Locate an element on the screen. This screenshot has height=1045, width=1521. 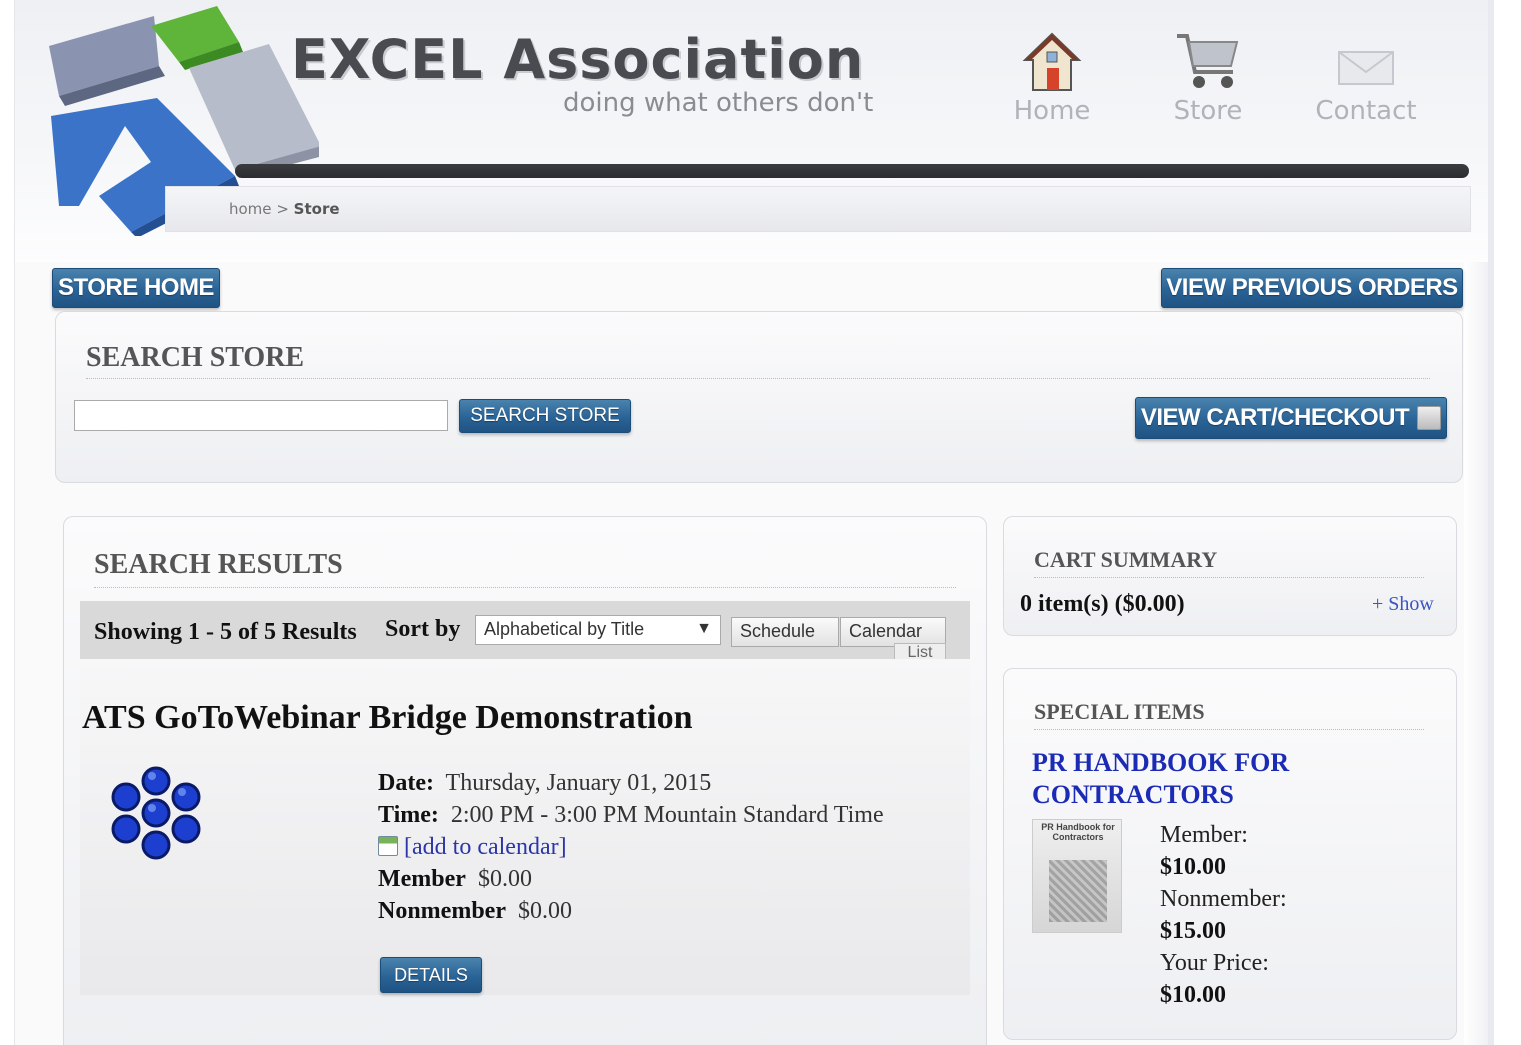
special-item-name: PR HANDBOOK FOR CONTRACTORS is located at coordinates (1182, 779).